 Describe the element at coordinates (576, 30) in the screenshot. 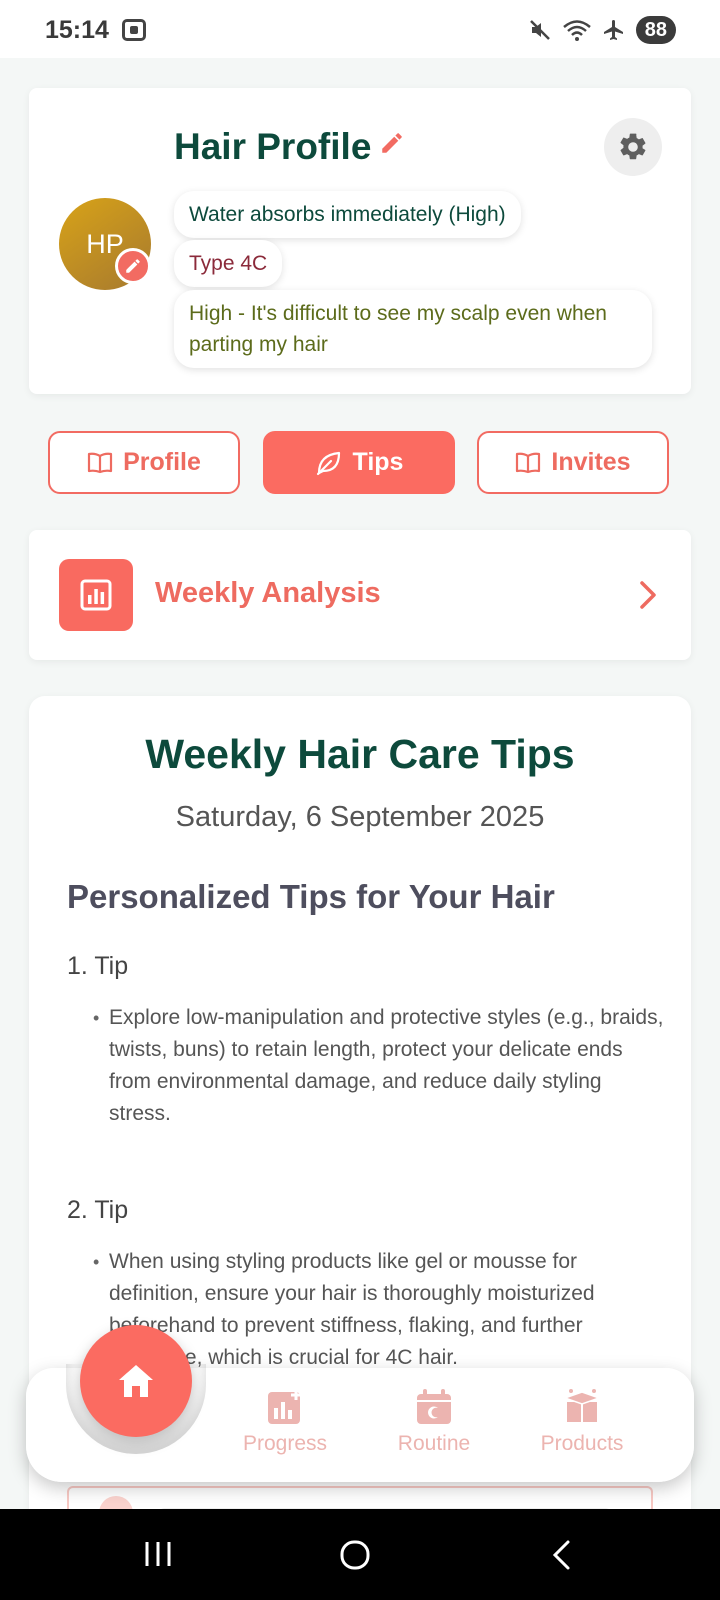

I see `wifi-icon` at that location.